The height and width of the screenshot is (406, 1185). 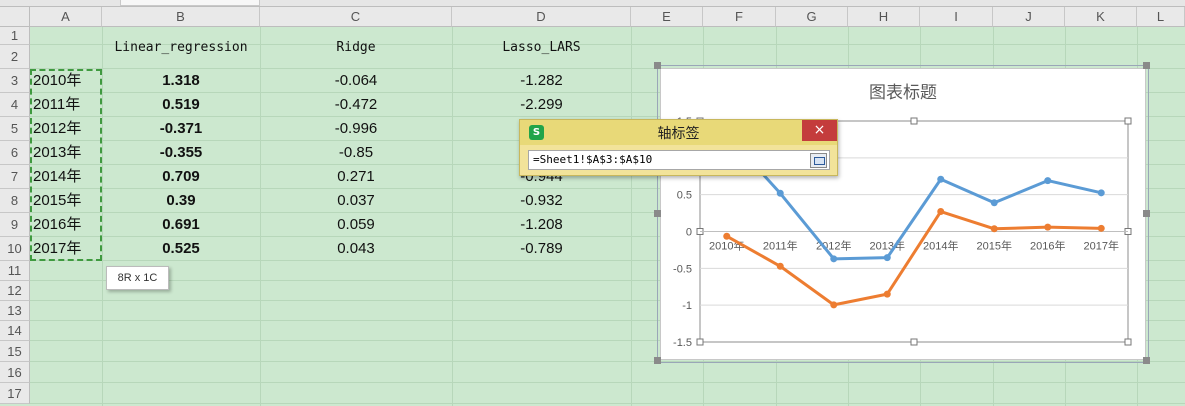 I want to click on row-header-7: 7, so click(x=15, y=177).